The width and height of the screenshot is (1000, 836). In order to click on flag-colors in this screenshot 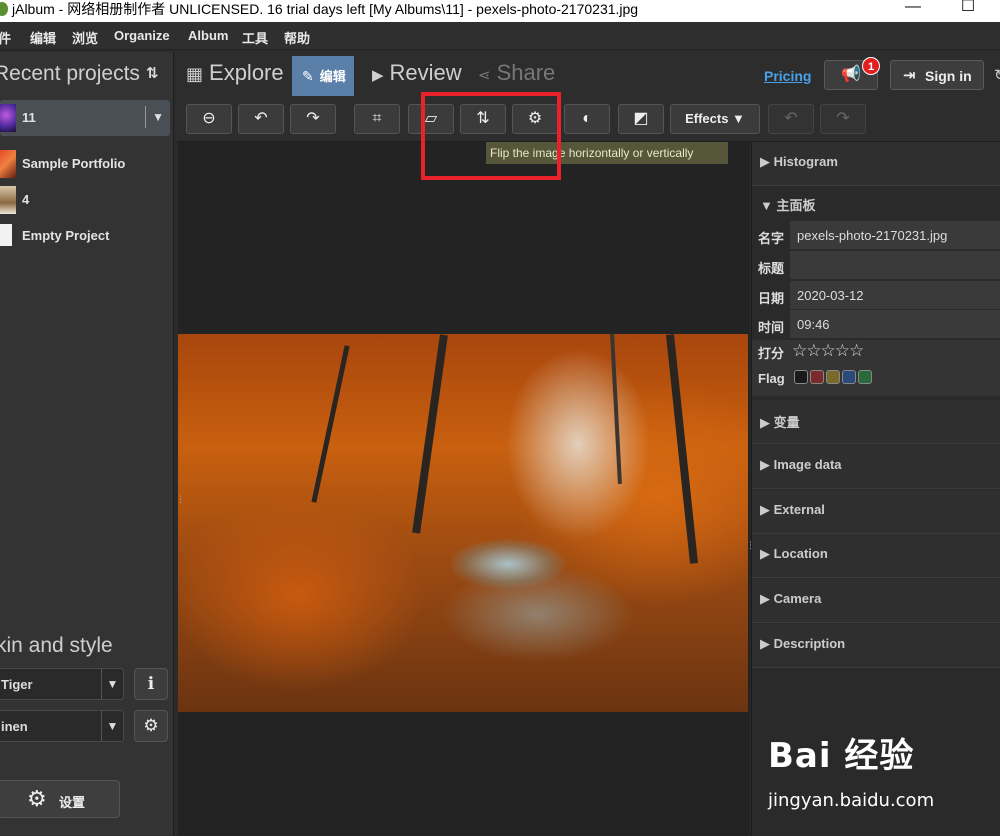, I will do `click(834, 378)`.